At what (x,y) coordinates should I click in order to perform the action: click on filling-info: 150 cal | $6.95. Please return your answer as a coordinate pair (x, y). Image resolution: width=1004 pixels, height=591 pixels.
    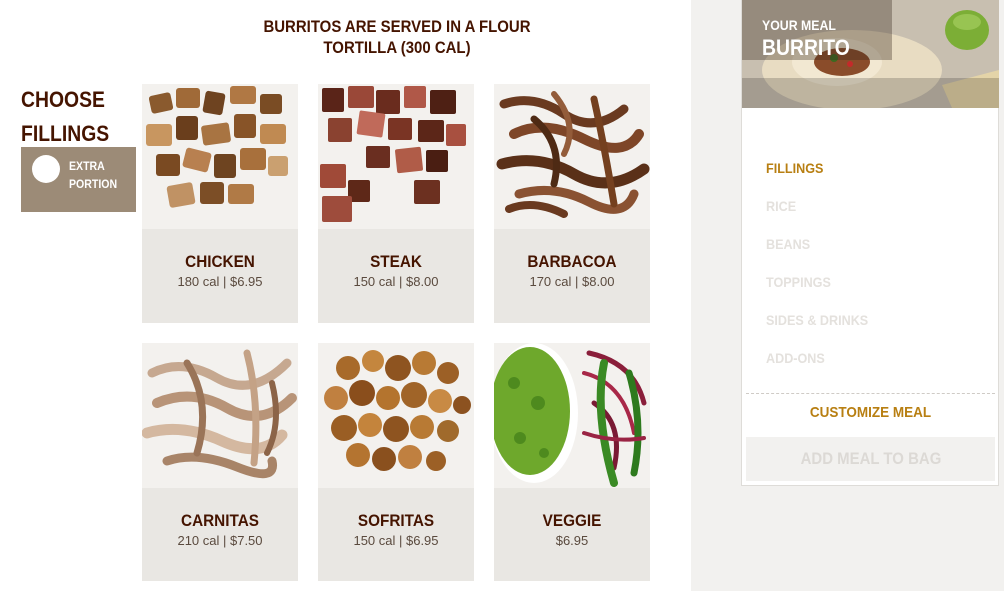
    Looking at the image, I should click on (396, 540).